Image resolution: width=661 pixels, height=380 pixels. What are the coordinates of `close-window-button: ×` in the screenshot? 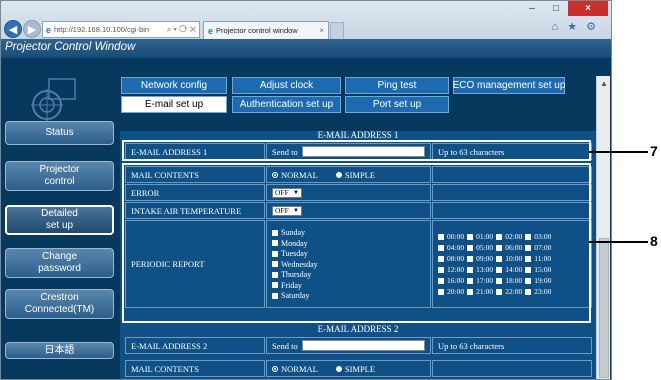 It's located at (588, 8).